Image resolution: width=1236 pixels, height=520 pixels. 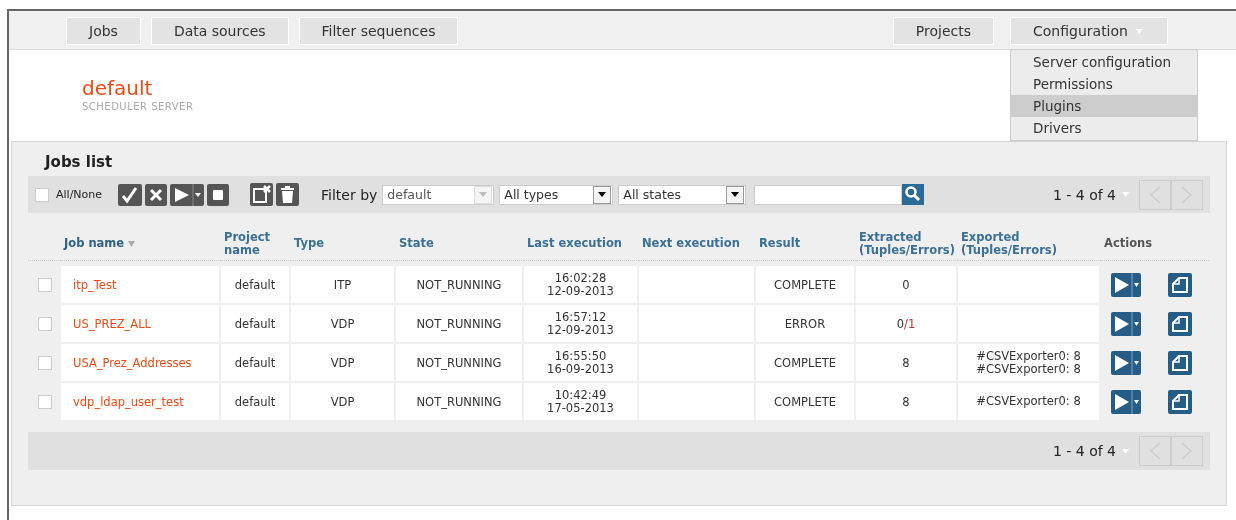 What do you see at coordinates (580, 362) in the screenshot?
I see `table-cell: 16:55:50 16-09-2013` at bounding box center [580, 362].